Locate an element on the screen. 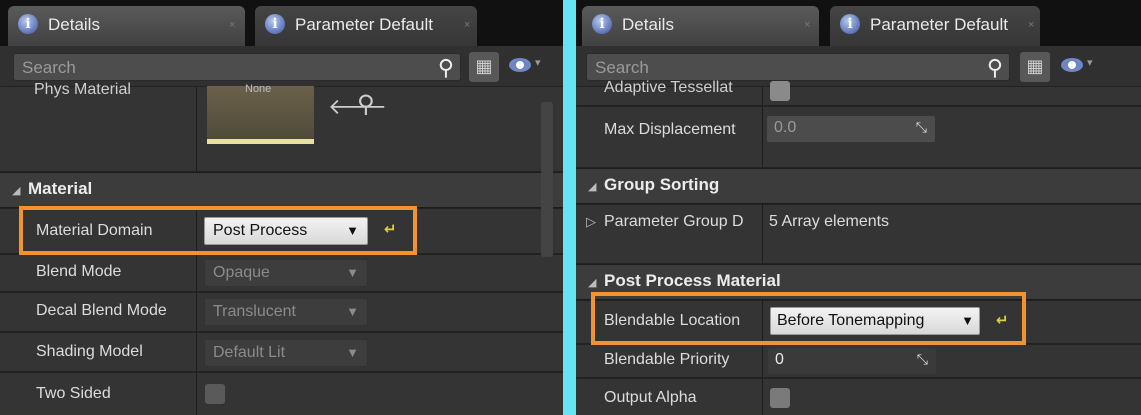 The height and width of the screenshot is (415, 1141). blendable-location-dropdown: Before Tonemapping ▼ is located at coordinates (875, 321).